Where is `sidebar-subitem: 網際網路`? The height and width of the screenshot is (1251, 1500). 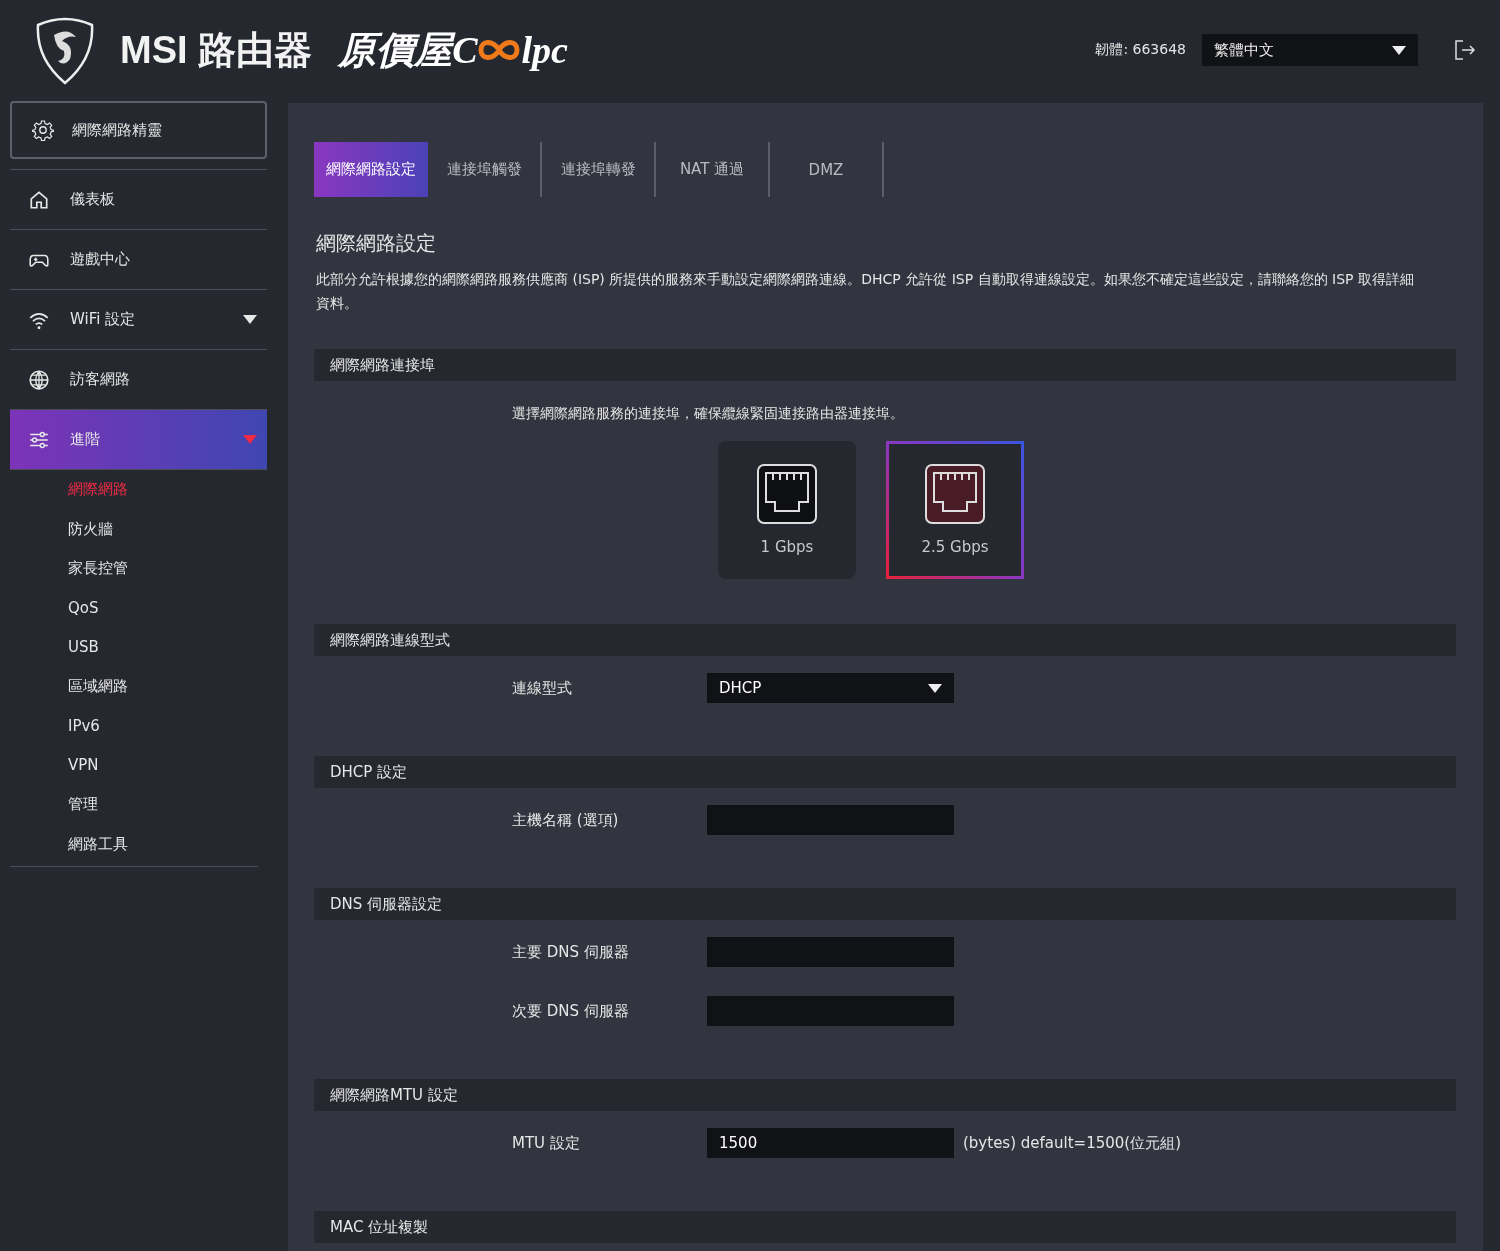 sidebar-subitem: 網際網路 is located at coordinates (98, 490).